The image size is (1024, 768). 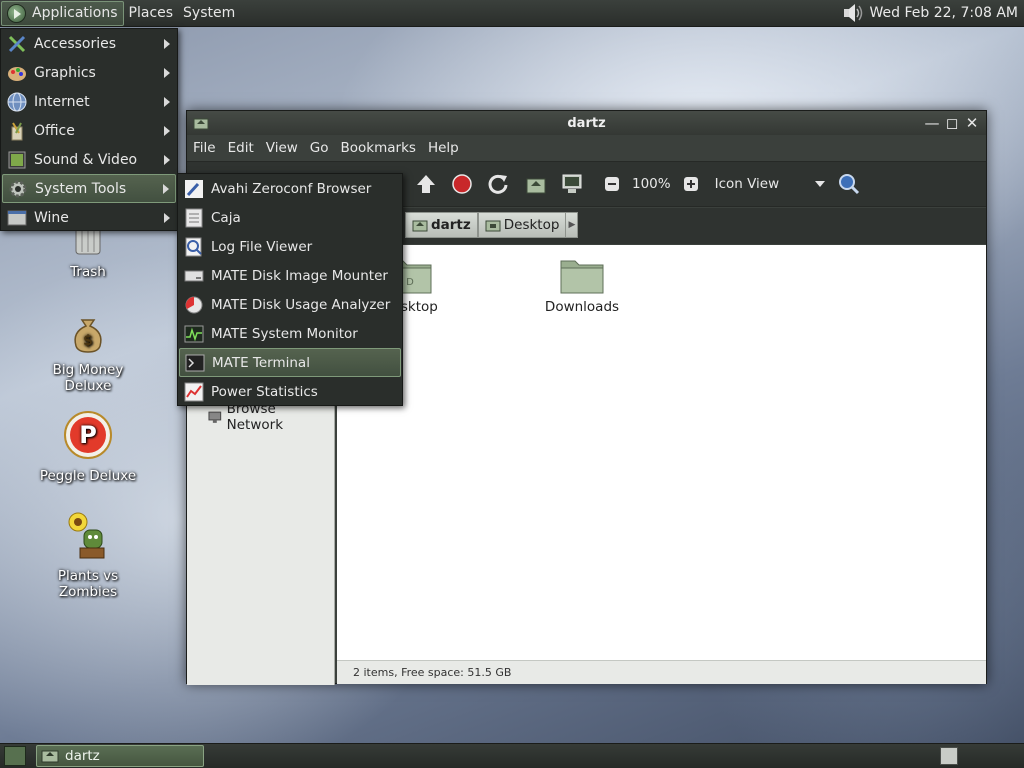 I want to click on menu-item-label: Office, so click(x=54, y=130).